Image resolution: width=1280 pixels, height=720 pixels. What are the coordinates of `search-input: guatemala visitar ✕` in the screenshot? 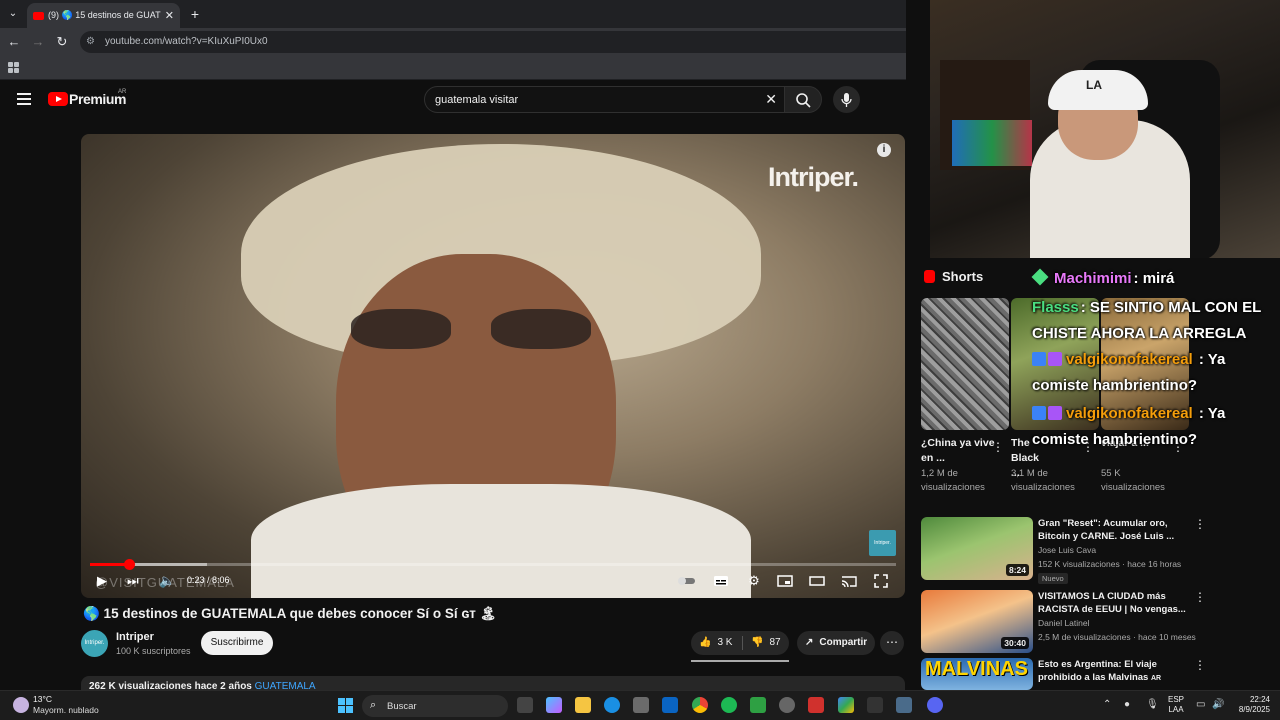 It's located at (605, 99).